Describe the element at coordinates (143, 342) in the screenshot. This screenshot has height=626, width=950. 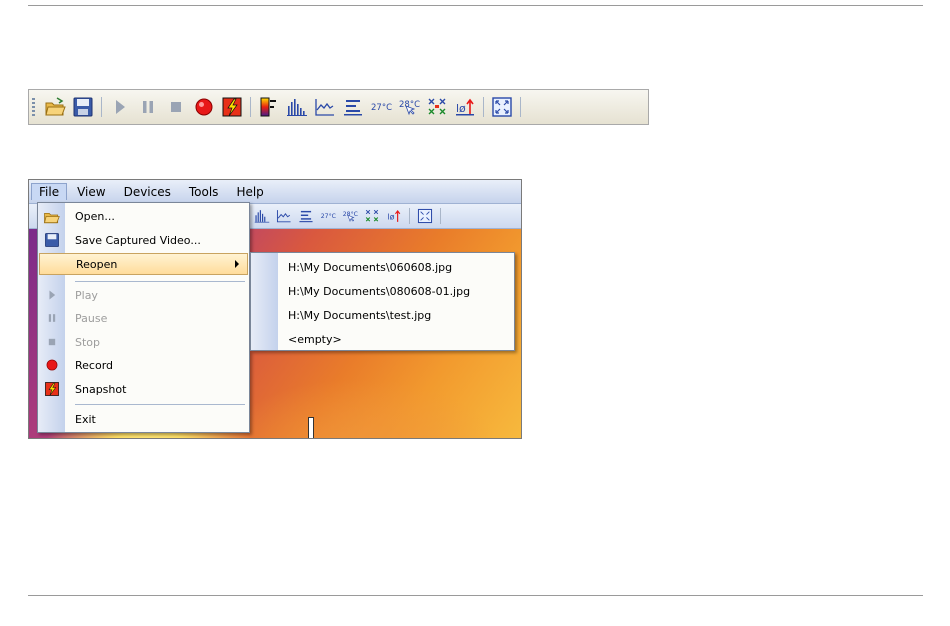
I see `menu-item-stop: Stop` at that location.